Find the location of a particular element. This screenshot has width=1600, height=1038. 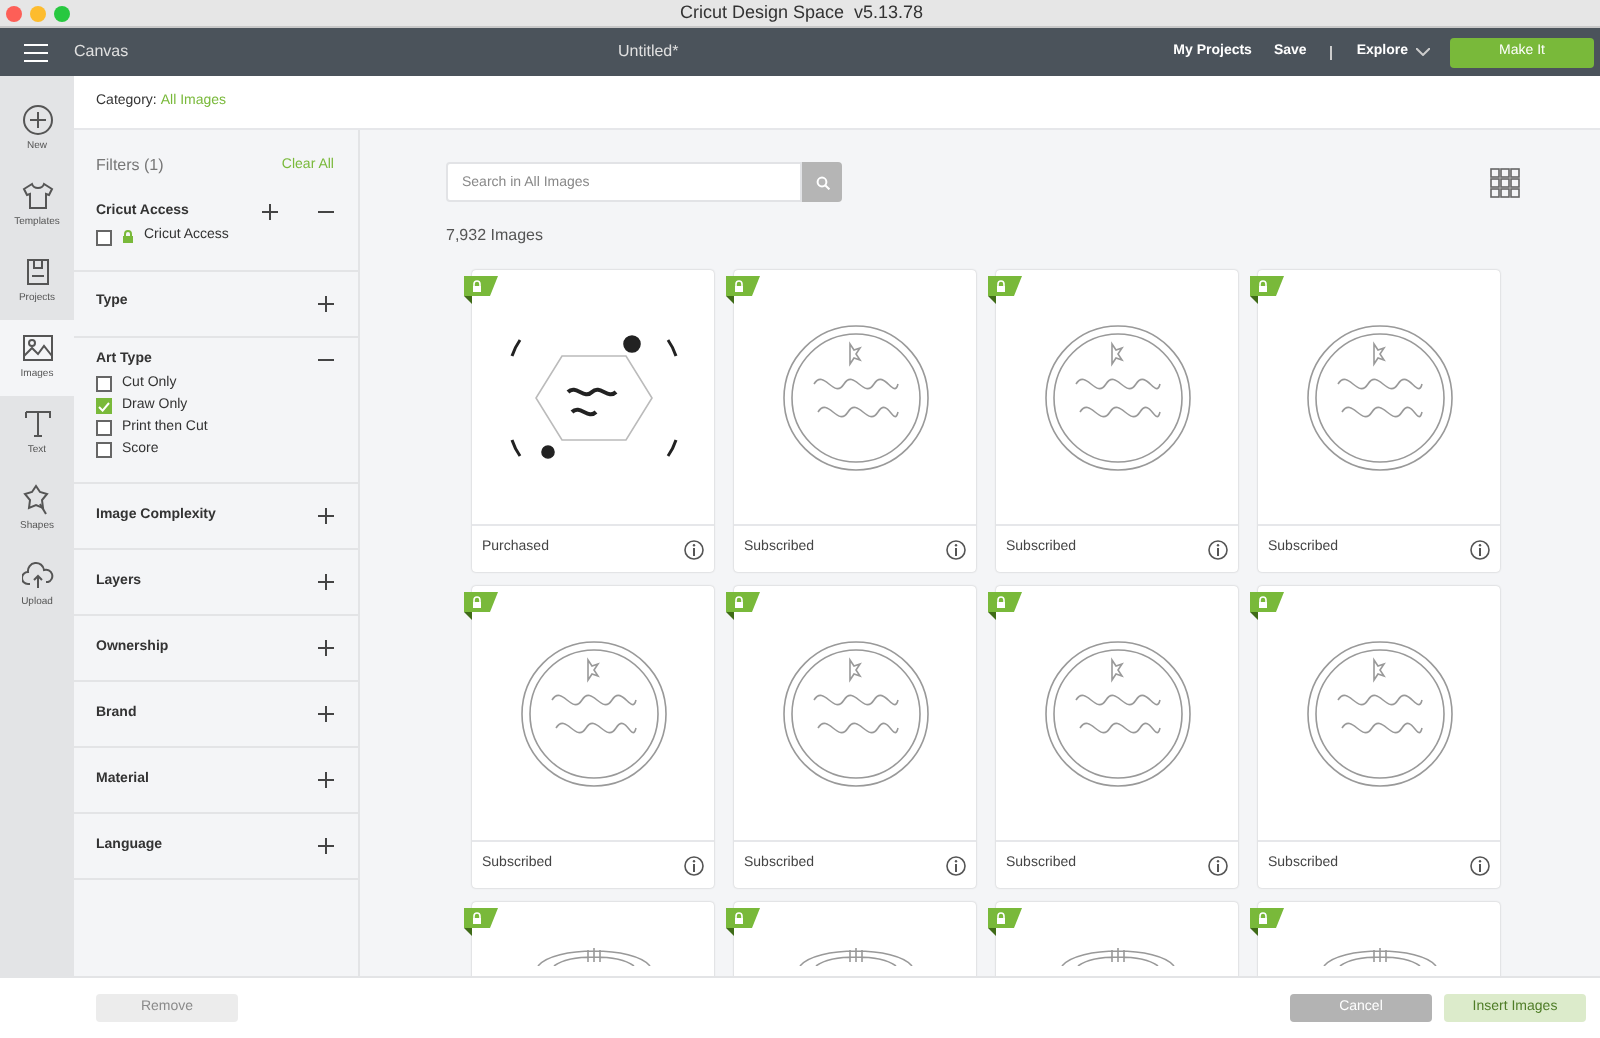

chevron-icon is located at coordinates (1423, 52).